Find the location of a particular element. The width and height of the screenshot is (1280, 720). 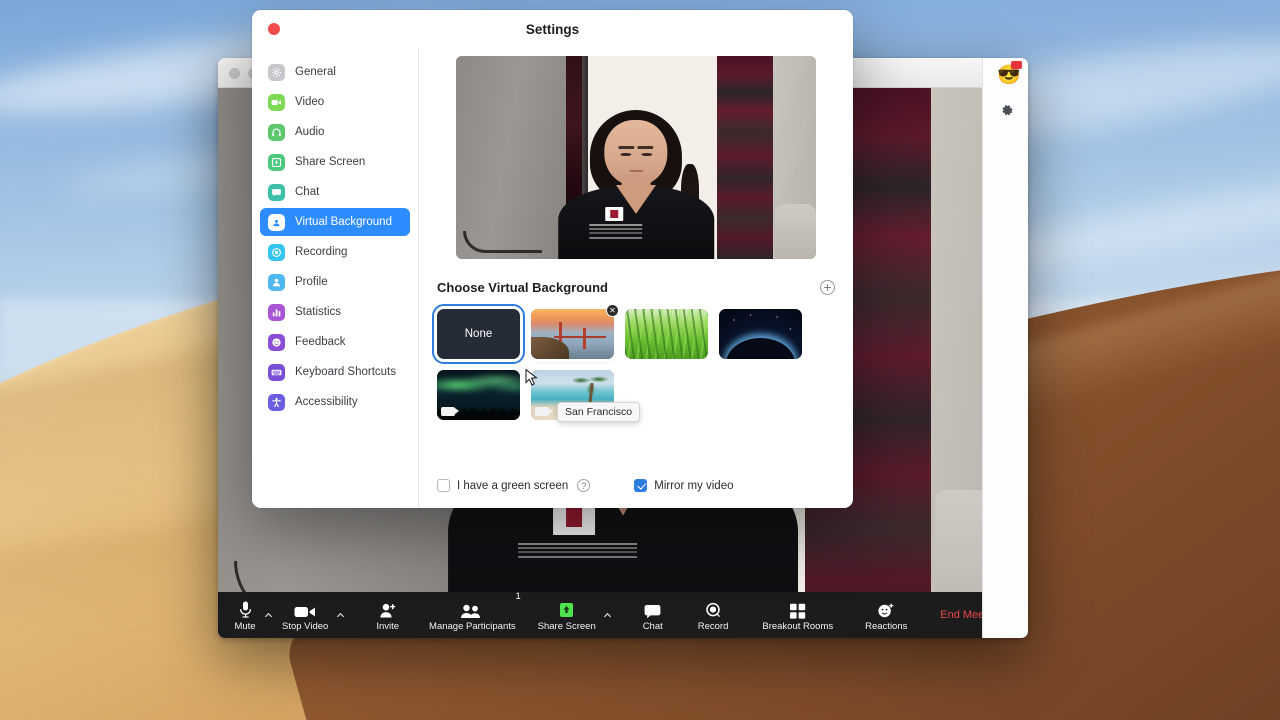

video-options-caret is located at coordinates (340, 615).